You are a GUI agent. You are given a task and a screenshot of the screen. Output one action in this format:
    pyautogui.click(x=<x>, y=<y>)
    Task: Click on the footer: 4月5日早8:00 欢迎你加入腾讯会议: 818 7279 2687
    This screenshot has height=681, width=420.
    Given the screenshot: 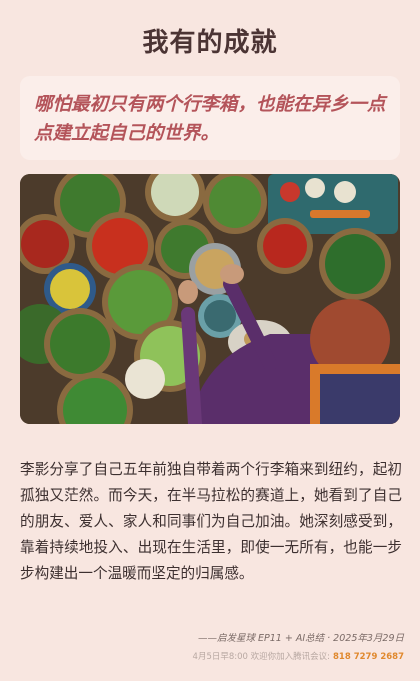 What is the action you would take?
    pyautogui.click(x=298, y=656)
    